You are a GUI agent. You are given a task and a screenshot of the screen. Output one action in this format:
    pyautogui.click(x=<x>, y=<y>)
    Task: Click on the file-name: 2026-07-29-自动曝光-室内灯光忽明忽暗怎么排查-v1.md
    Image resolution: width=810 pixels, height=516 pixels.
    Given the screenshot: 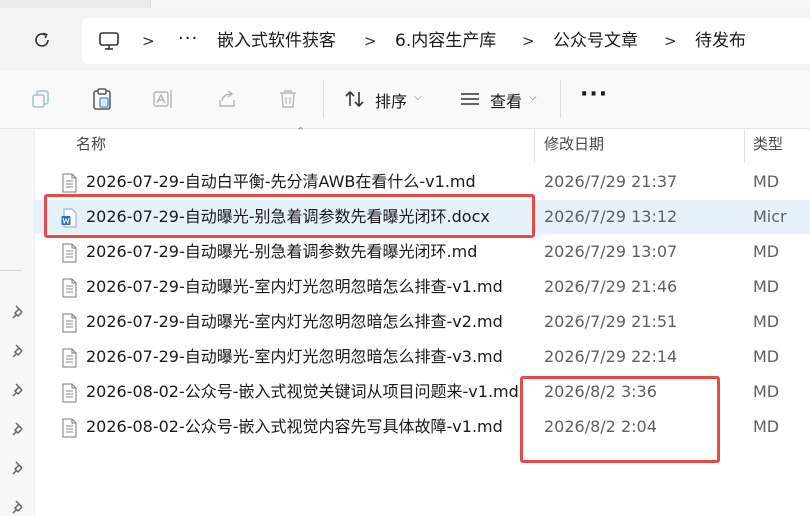 What is the action you would take?
    pyautogui.click(x=294, y=287)
    